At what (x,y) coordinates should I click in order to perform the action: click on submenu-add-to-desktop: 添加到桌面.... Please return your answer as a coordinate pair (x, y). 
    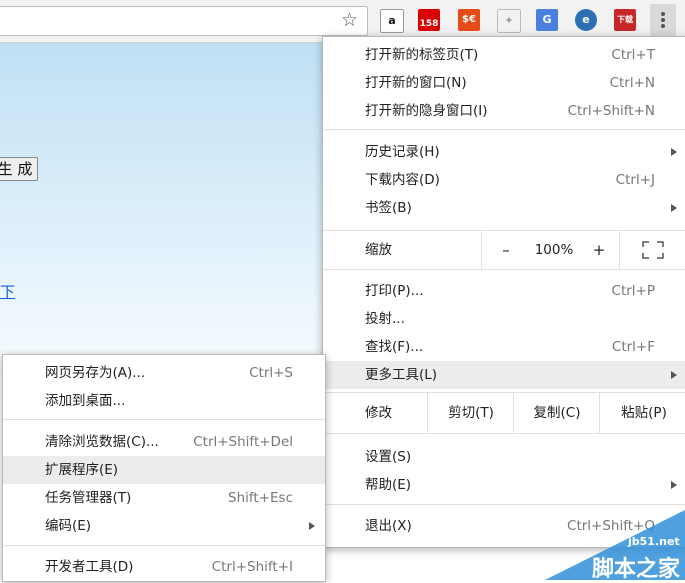
    Looking at the image, I should click on (164, 401).